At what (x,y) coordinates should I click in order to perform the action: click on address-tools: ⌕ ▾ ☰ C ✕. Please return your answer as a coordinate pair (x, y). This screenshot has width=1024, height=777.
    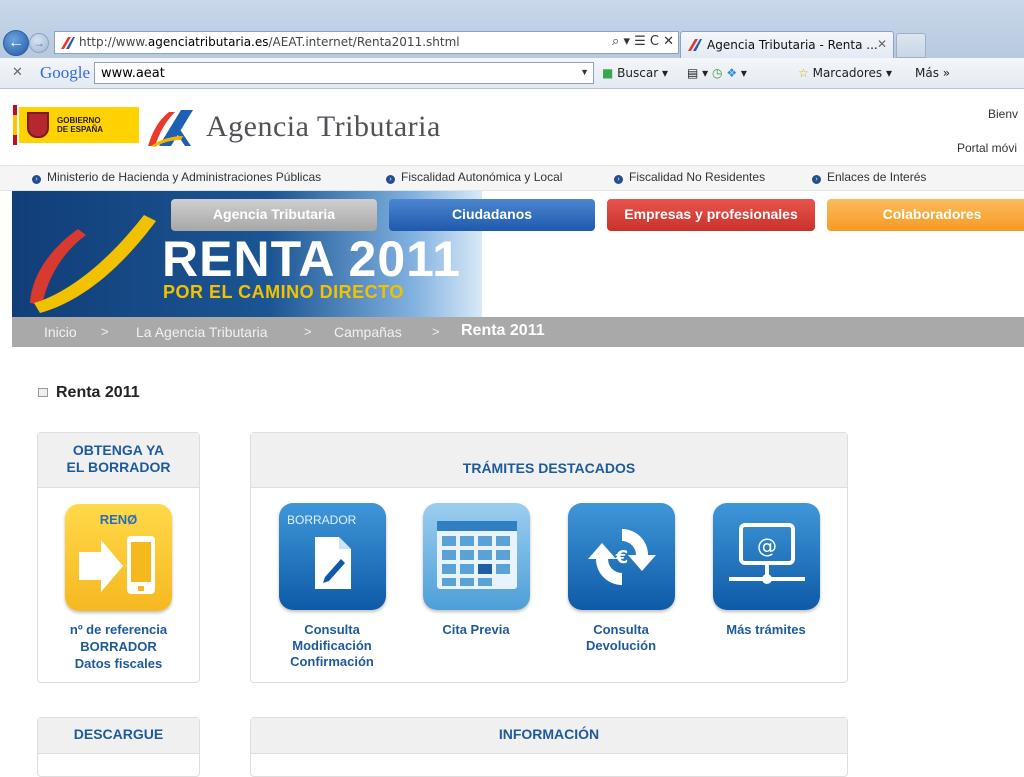
    Looking at the image, I should click on (643, 41).